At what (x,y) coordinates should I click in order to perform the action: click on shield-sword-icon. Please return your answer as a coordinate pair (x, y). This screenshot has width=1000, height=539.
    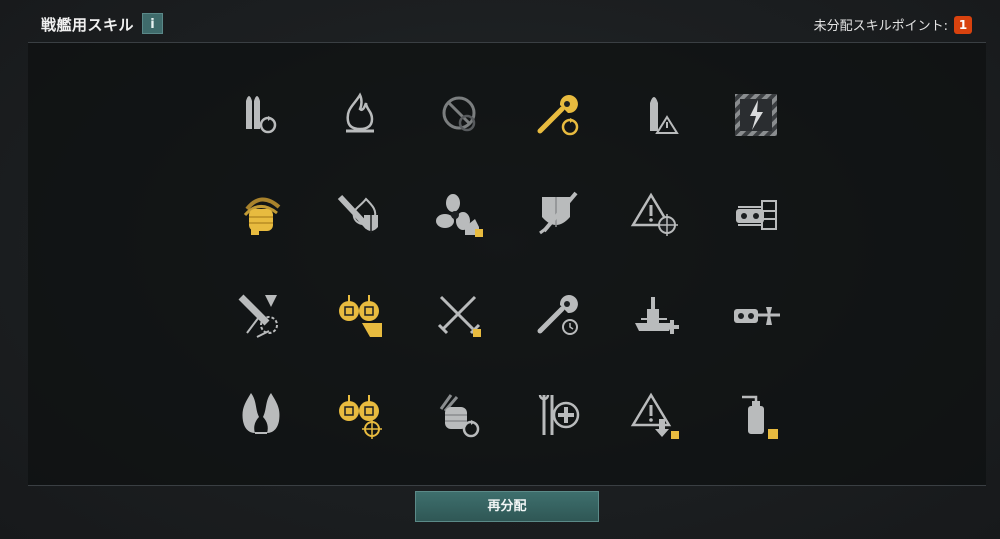
    Looking at the image, I should click on (558, 213).